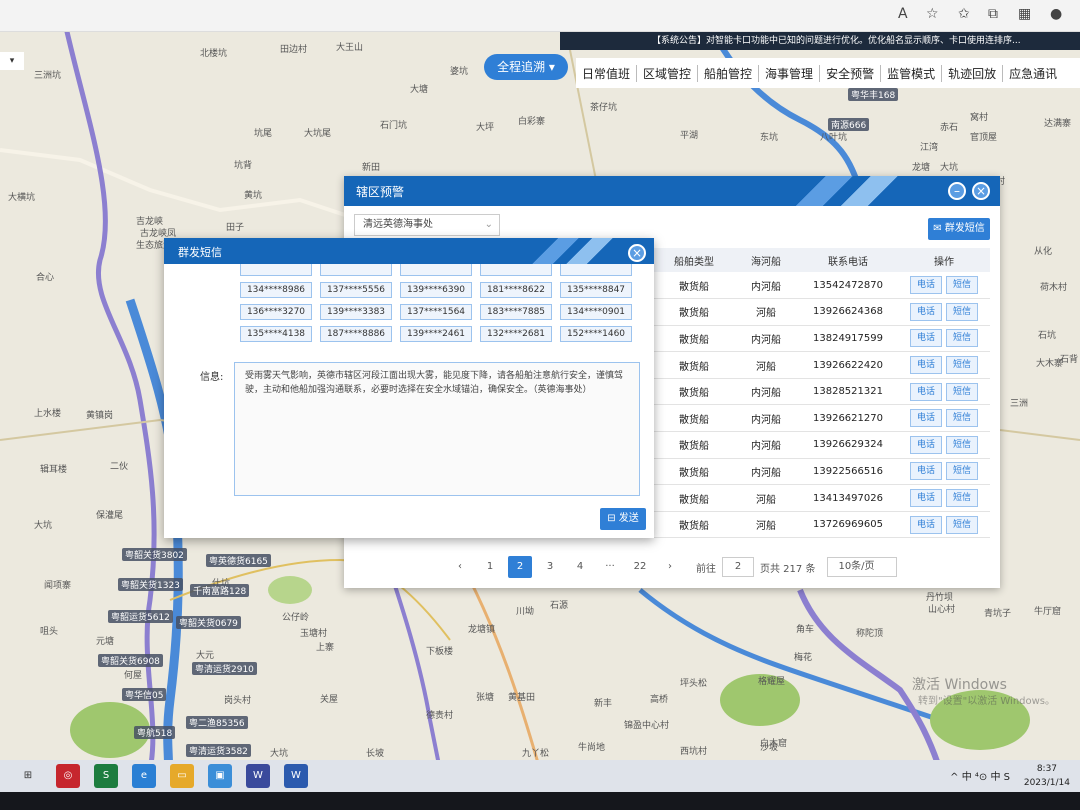  I want to click on nav-emergency-comm: 应急通讯, so click(1033, 73).